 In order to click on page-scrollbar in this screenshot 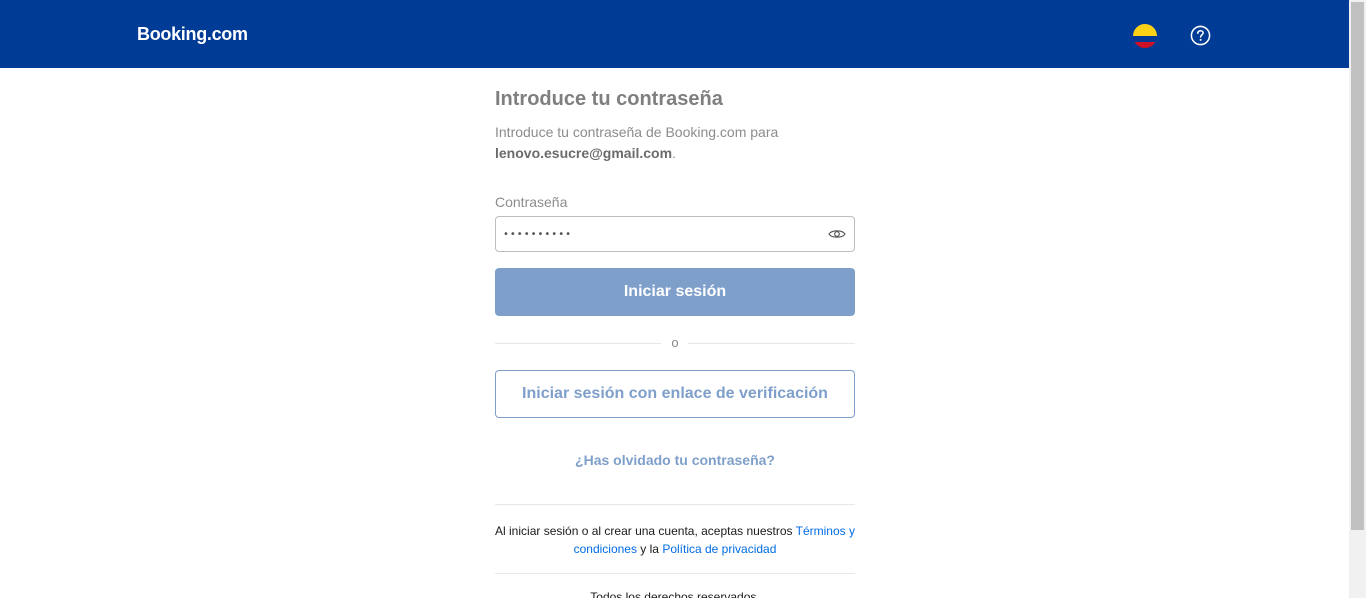, I will do `click(1357, 299)`.